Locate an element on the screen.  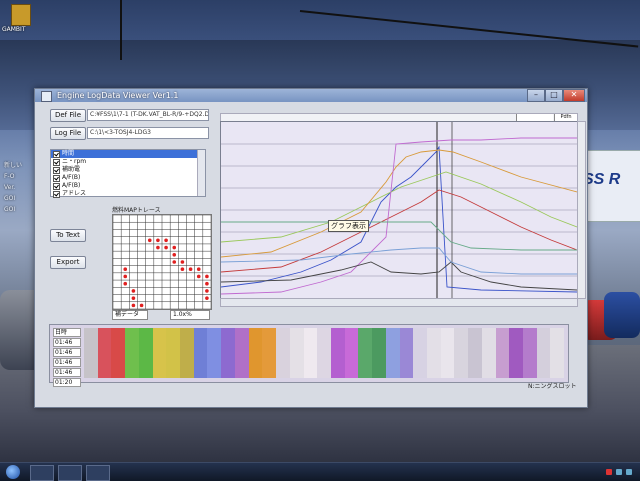
graph-range-select is located at coordinates (534, 117).